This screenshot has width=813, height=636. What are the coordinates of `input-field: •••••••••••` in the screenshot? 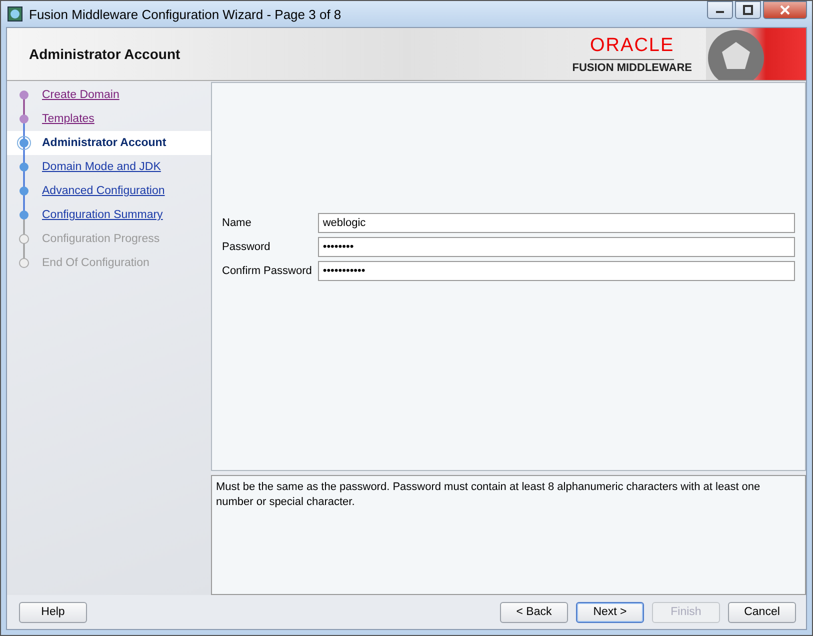 It's located at (556, 270).